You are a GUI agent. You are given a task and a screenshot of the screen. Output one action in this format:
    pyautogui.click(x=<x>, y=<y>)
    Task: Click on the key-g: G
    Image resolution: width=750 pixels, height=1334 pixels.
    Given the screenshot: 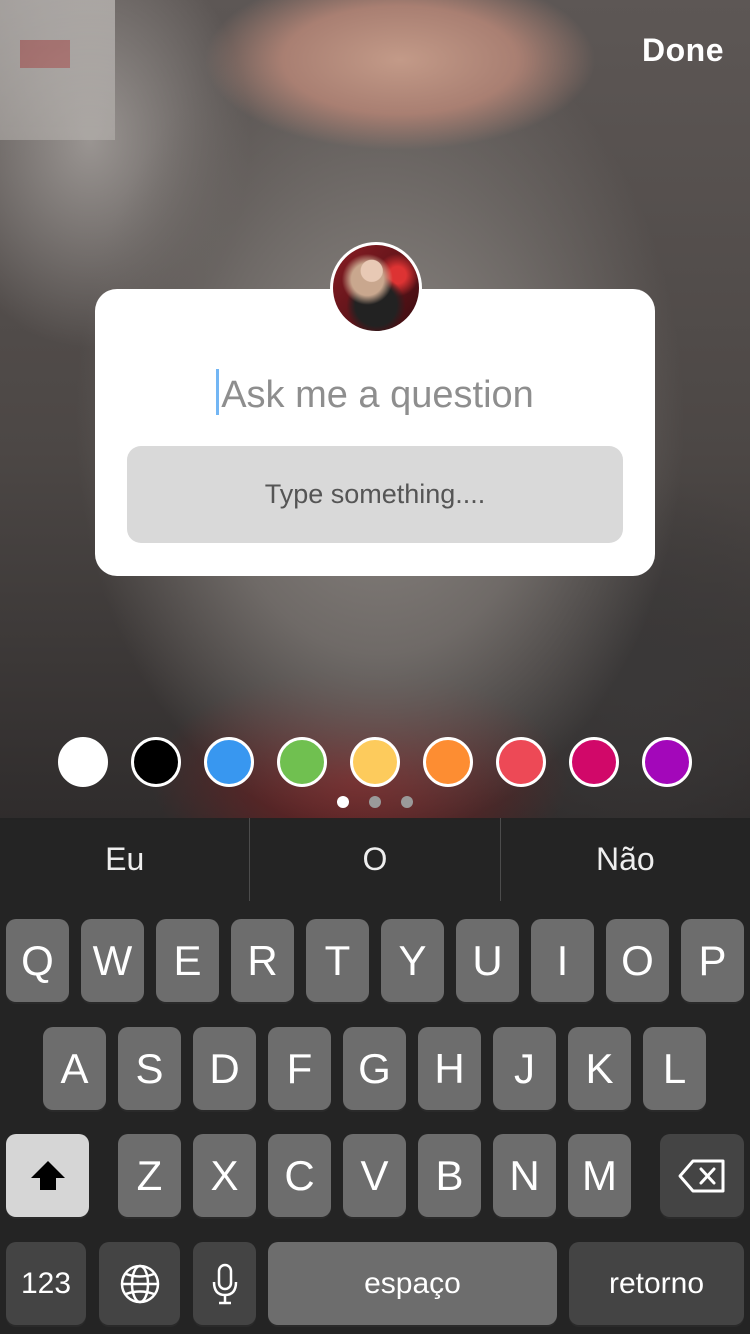 What is the action you would take?
    pyautogui.click(x=374, y=1068)
    